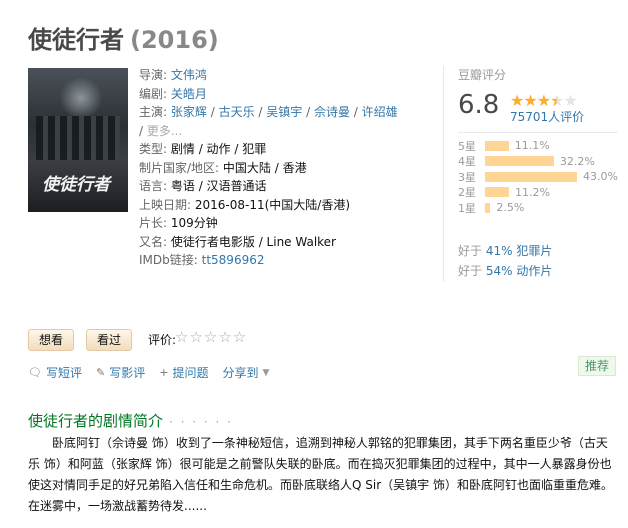 The image size is (628, 528). I want to click on release-label: 上映日期:, so click(165, 204).